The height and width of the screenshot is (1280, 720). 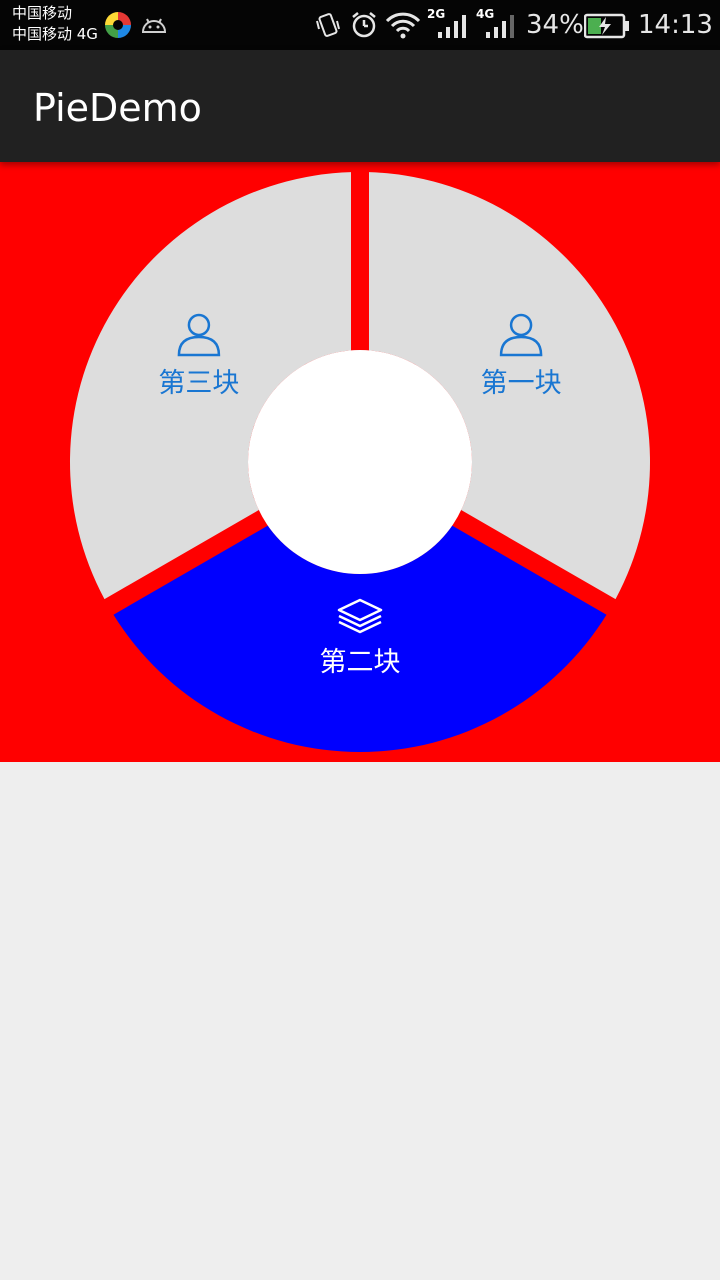 I want to click on carrier-2: 中国移动 4G, so click(x=55, y=34).